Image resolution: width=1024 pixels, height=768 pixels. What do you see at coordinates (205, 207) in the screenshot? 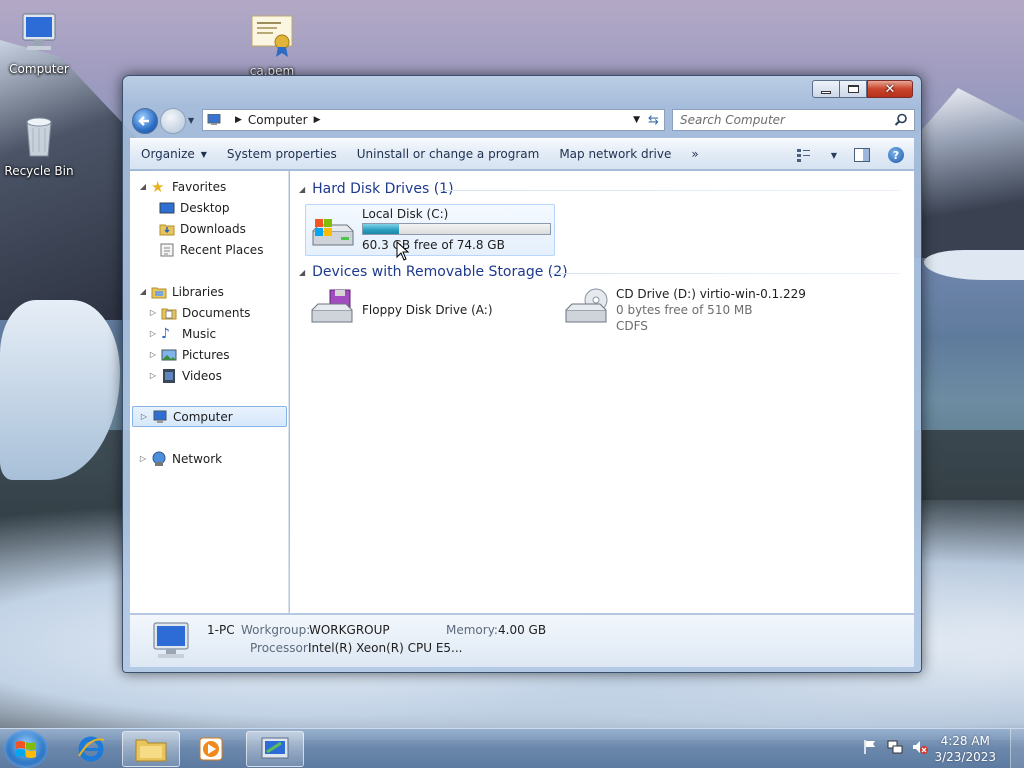
I see `nav-label: Desktop` at bounding box center [205, 207].